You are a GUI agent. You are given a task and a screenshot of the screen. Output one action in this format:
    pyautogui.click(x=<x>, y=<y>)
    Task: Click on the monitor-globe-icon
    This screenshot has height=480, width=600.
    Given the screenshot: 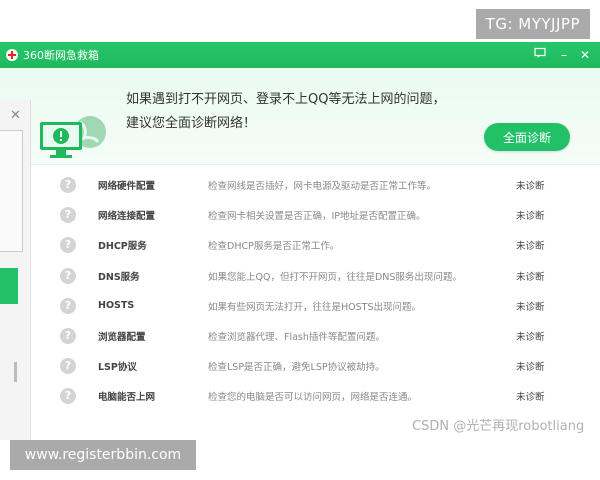 What is the action you would take?
    pyautogui.click(x=73, y=137)
    